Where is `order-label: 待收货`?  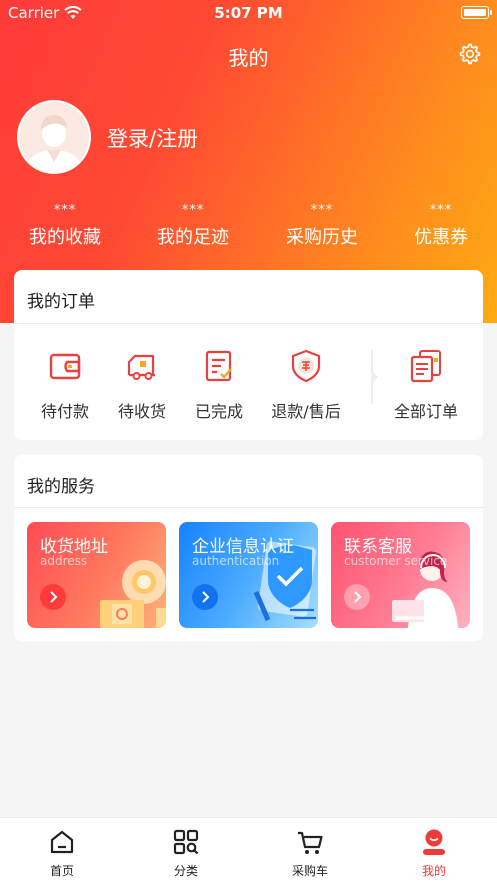 order-label: 待收货 is located at coordinates (141, 411).